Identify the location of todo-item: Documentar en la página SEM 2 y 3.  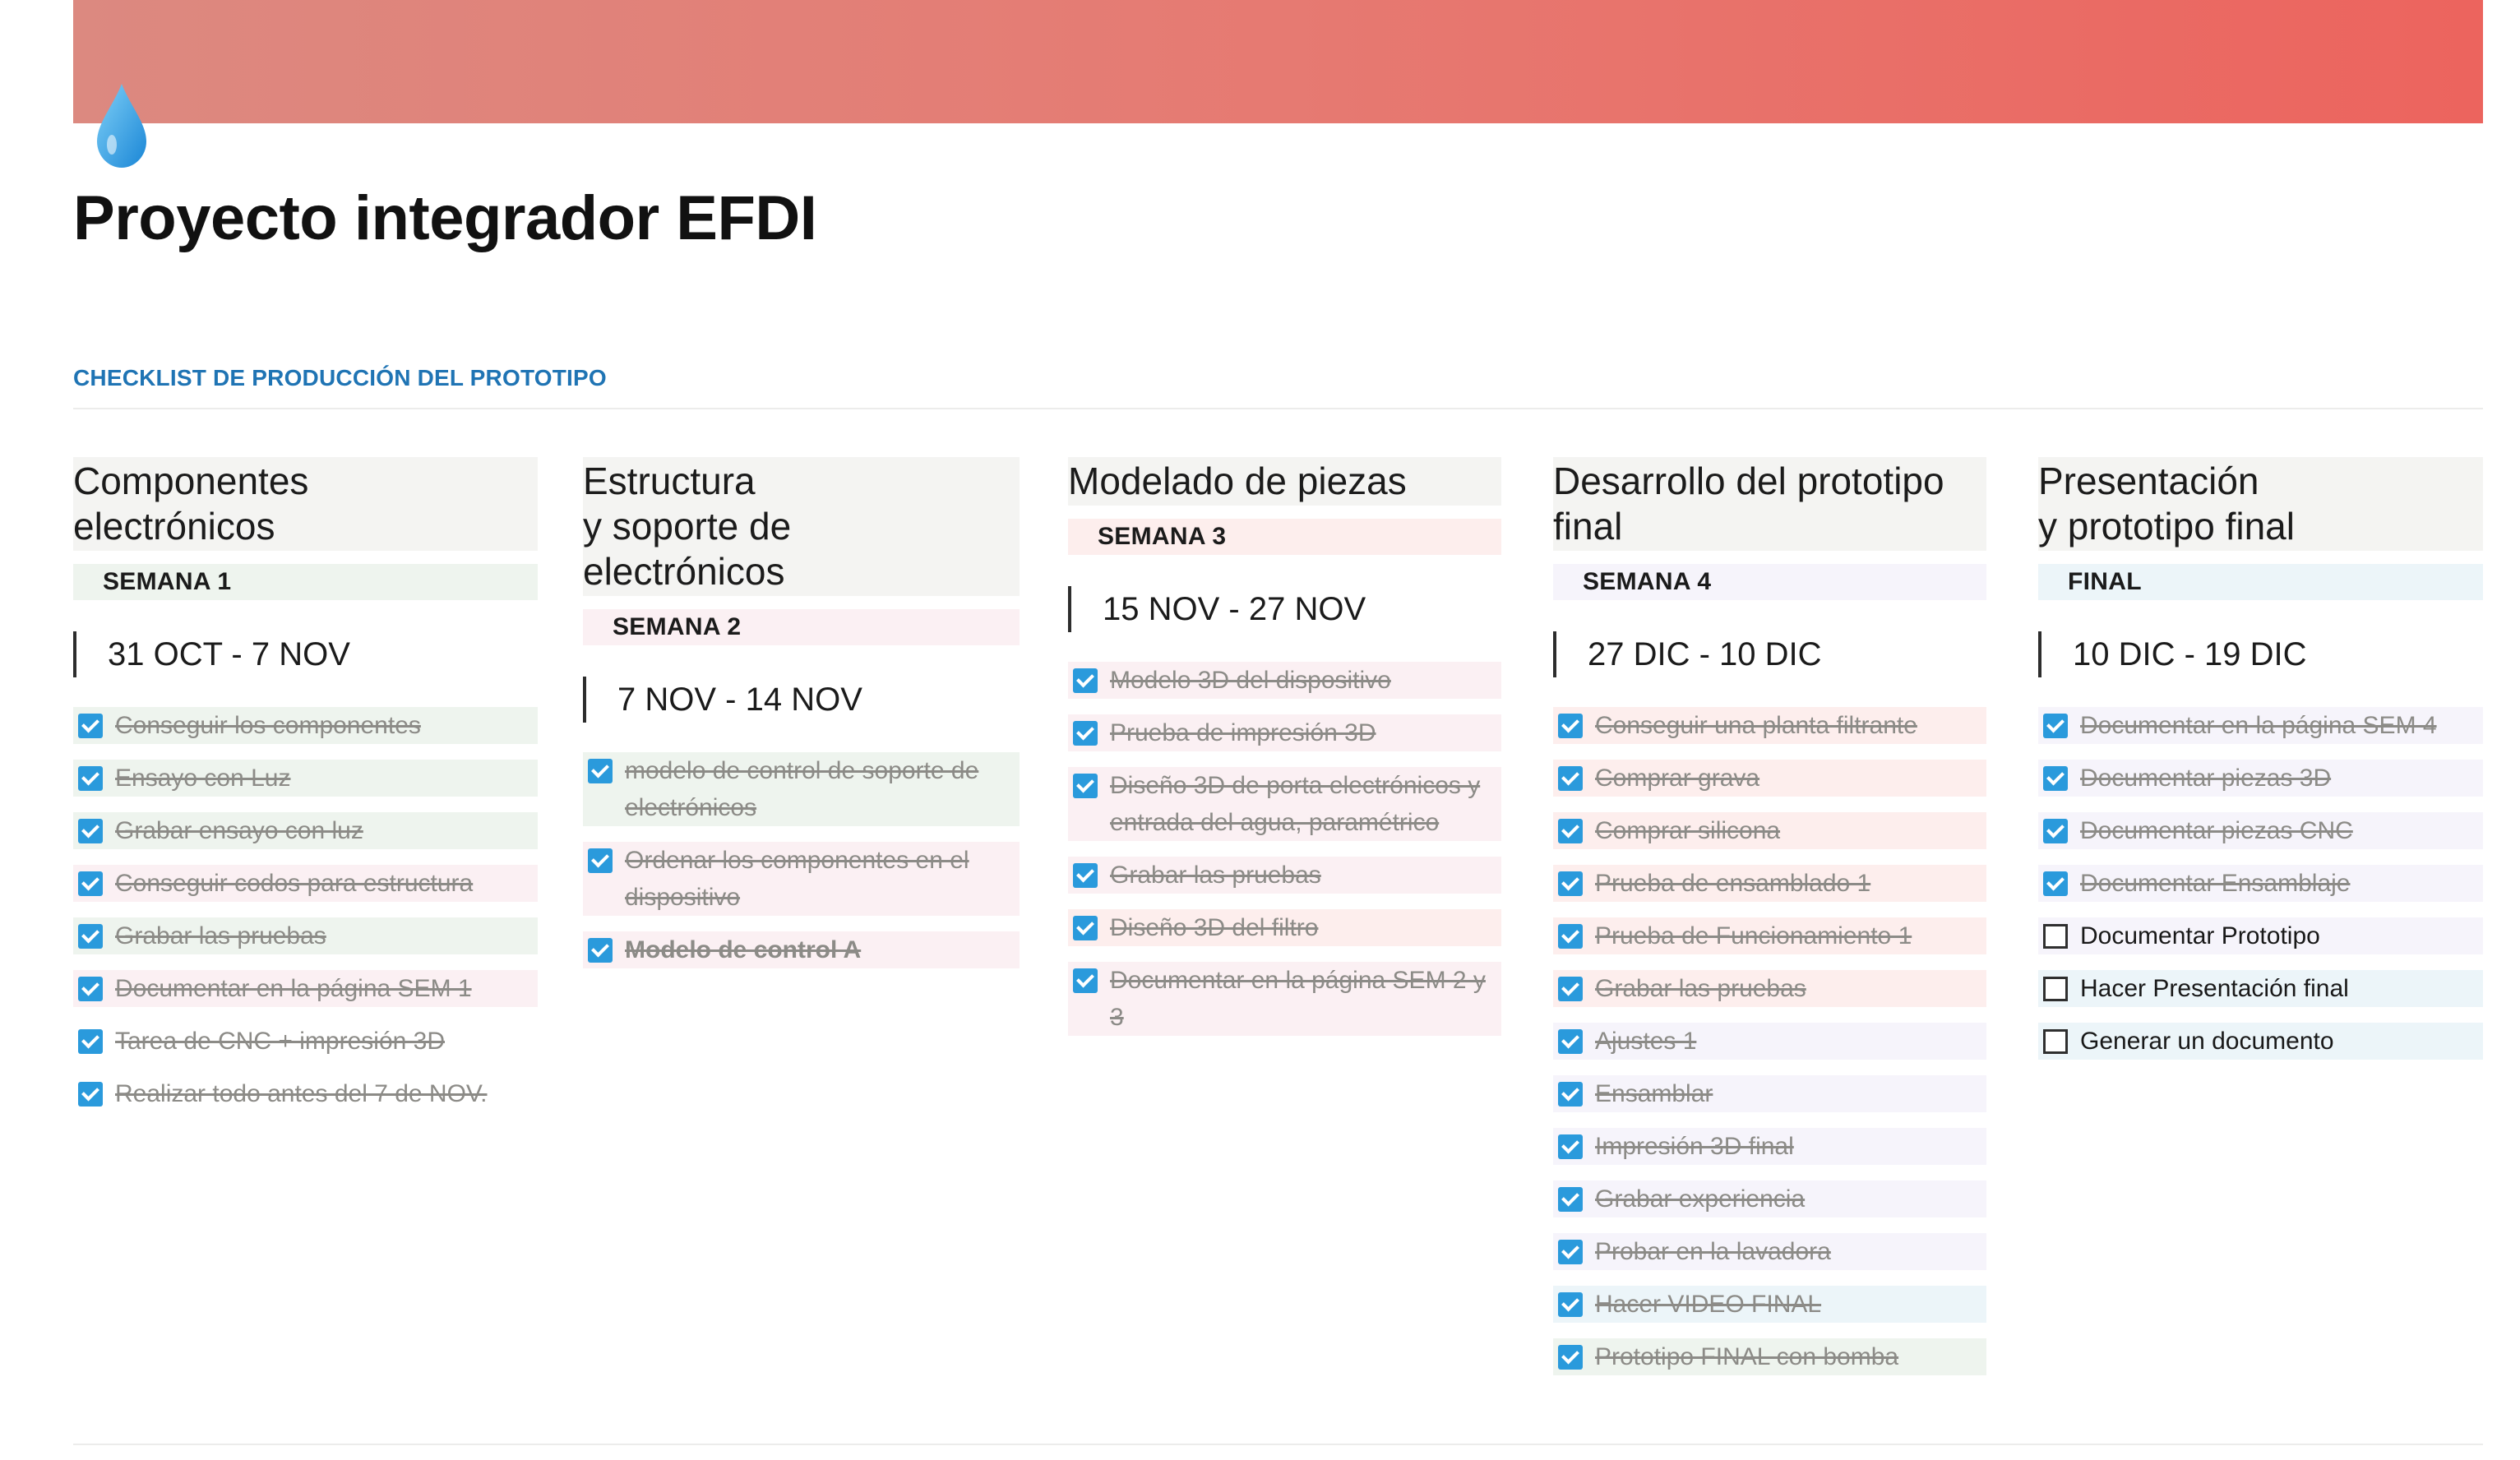
(1284, 999).